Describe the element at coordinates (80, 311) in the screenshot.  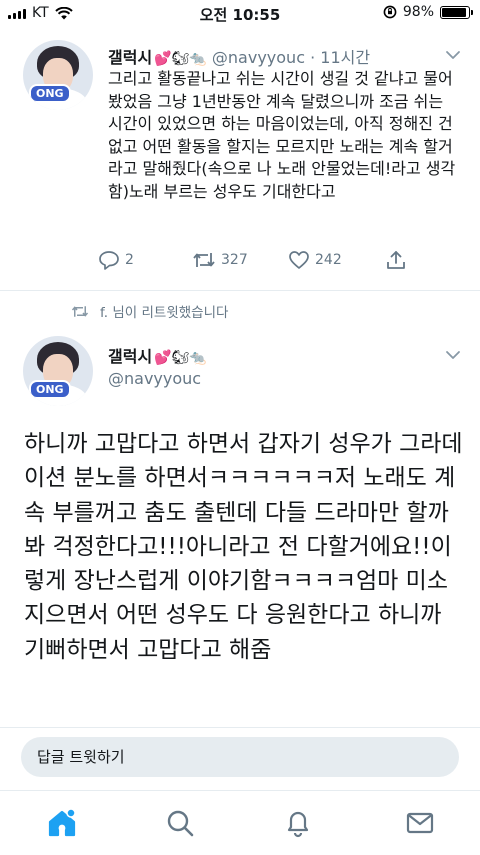
I see `retweet-small-icon` at that location.